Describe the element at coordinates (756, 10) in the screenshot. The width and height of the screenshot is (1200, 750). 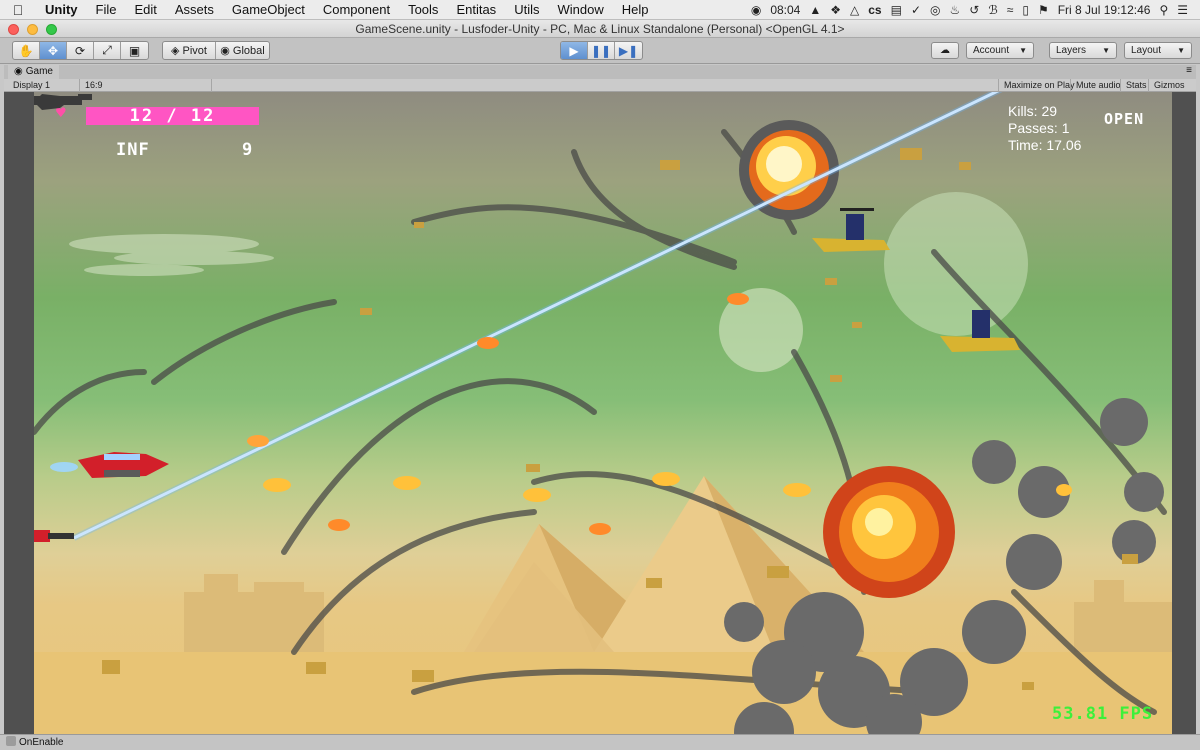
I see `record-icon: ◉` at that location.